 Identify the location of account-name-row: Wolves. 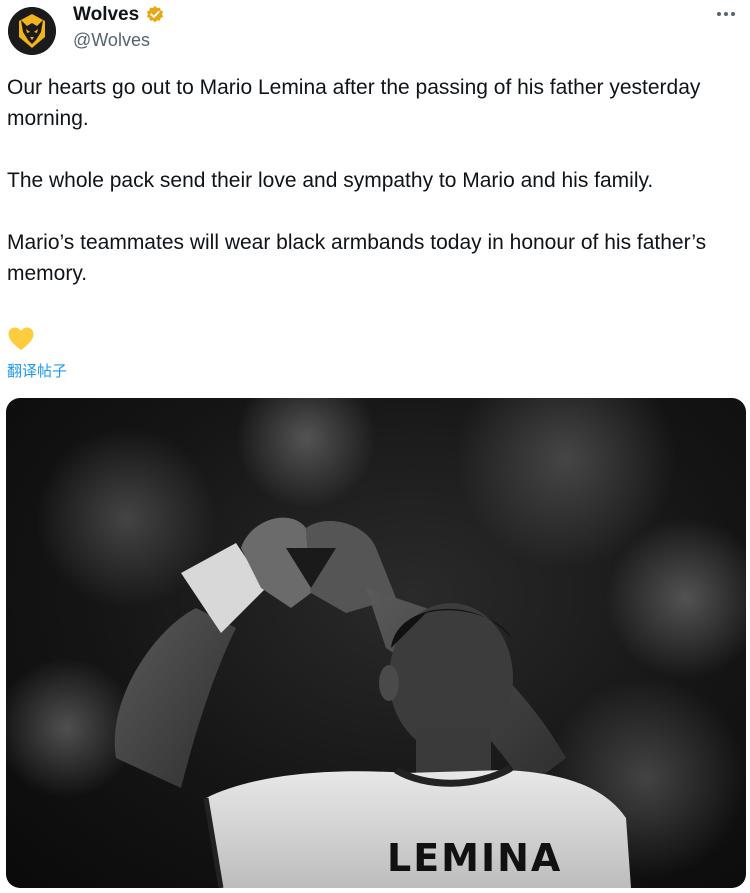
(119, 15).